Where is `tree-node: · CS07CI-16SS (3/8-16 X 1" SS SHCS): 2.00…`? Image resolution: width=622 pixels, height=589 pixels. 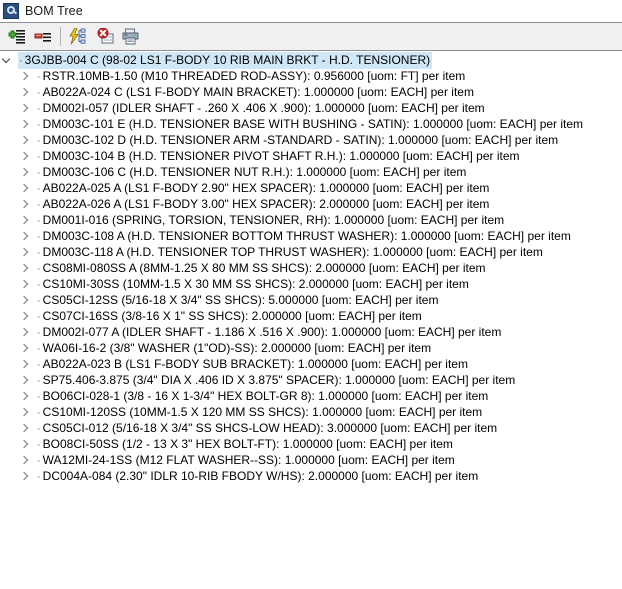
tree-node: · CS07CI-16SS (3/8-16 X 1" SS SHCS): 2.00… is located at coordinates (311, 316).